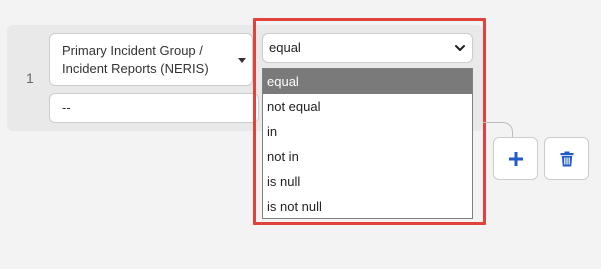  I want to click on trash-icon, so click(566, 158).